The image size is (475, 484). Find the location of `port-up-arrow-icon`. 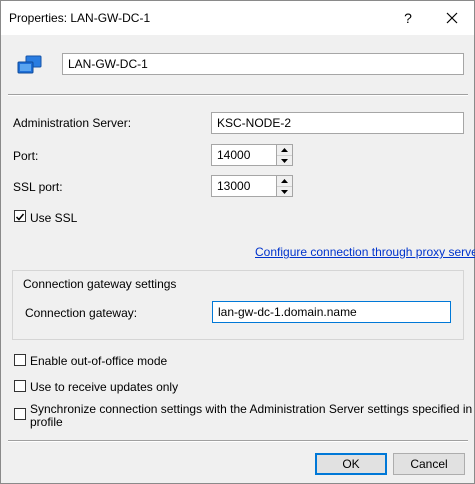

port-up-arrow-icon is located at coordinates (284, 150).